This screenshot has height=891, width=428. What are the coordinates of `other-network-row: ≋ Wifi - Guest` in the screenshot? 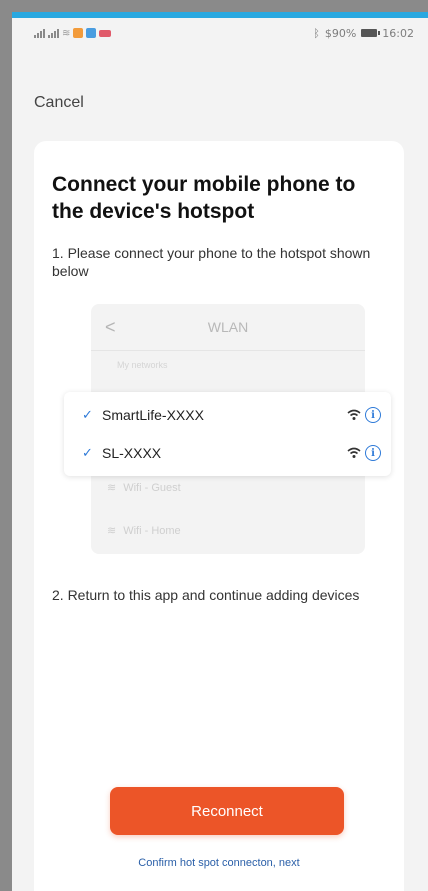 It's located at (144, 488).